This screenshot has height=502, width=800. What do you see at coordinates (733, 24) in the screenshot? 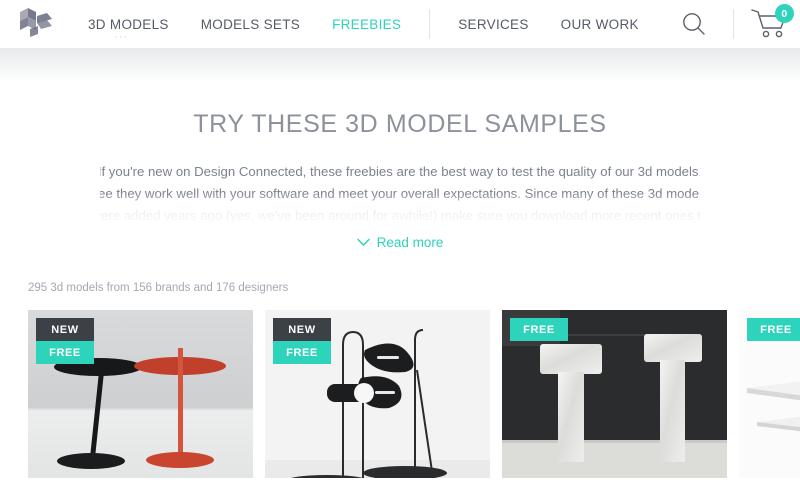
I see `header-divider` at bounding box center [733, 24].